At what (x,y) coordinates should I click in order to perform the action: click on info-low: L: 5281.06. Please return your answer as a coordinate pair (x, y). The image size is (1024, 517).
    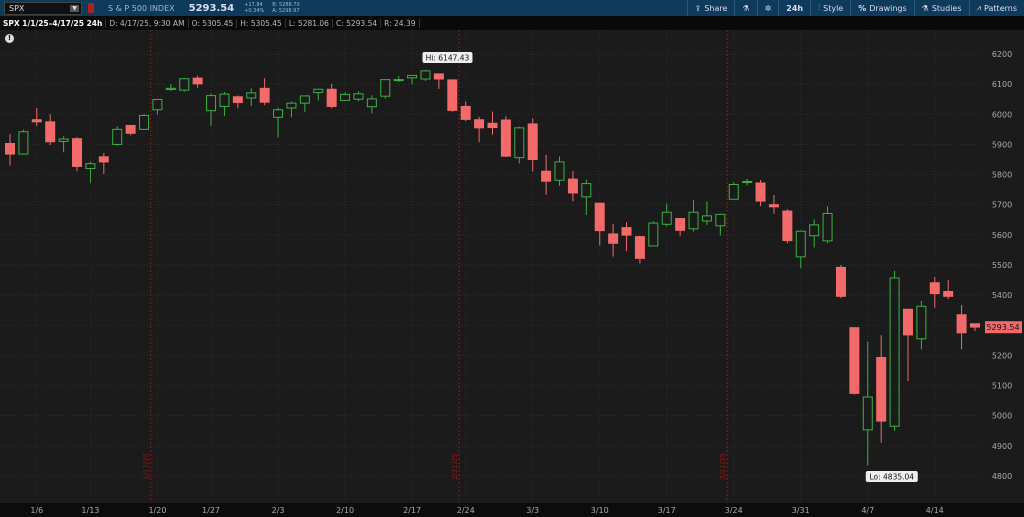
    Looking at the image, I should click on (309, 23).